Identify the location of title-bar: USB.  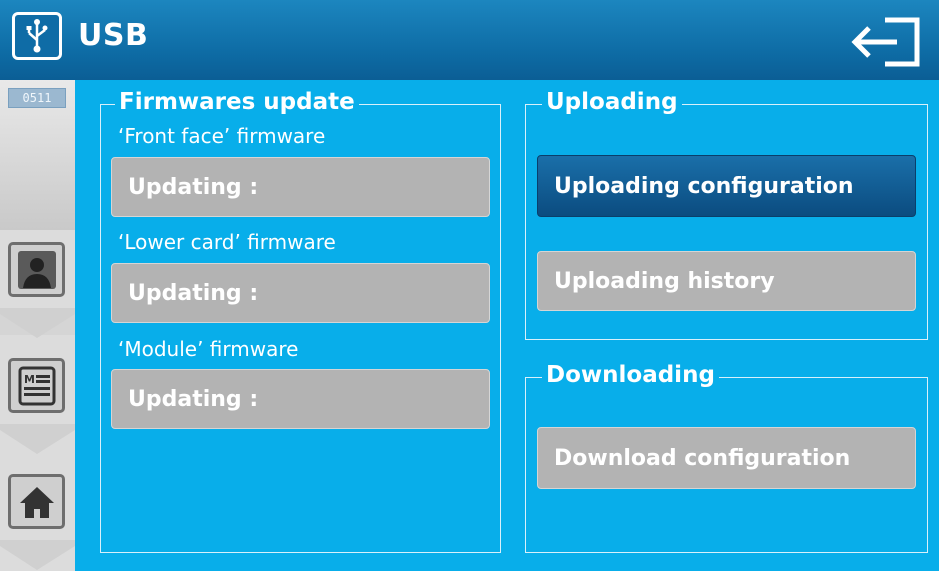
(469, 40).